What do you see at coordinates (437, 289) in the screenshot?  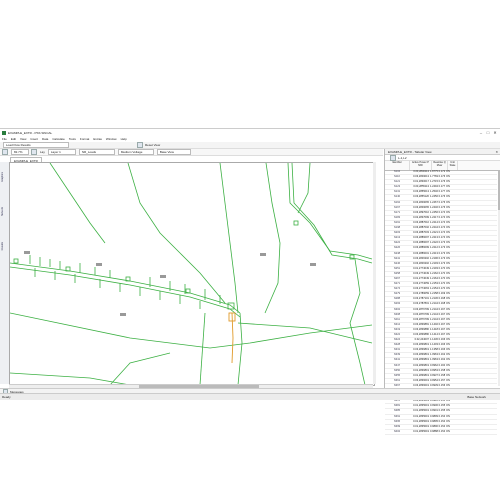 I see `cell-reactive-power: 1.2154 0.170` at bounding box center [437, 289].